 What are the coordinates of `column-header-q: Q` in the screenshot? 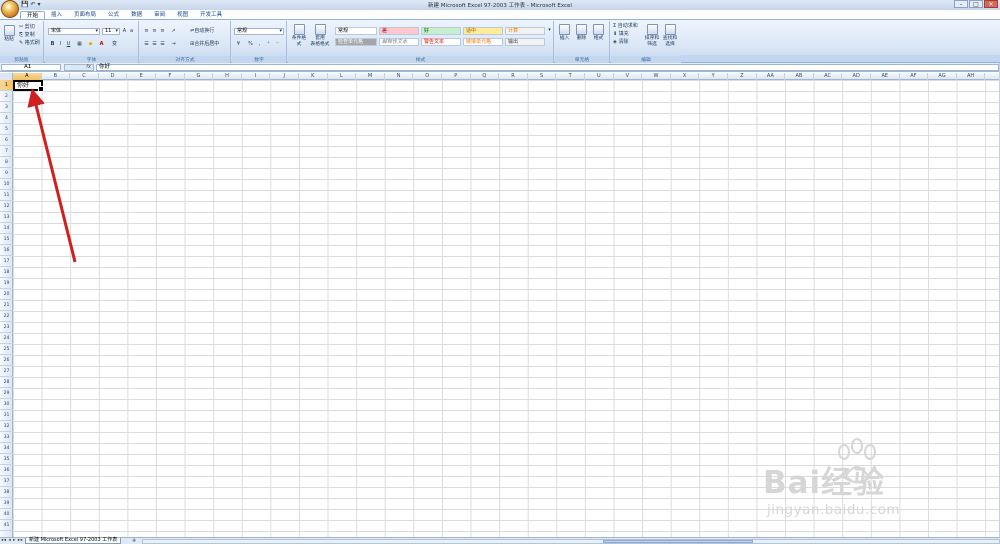 It's located at (485, 76).